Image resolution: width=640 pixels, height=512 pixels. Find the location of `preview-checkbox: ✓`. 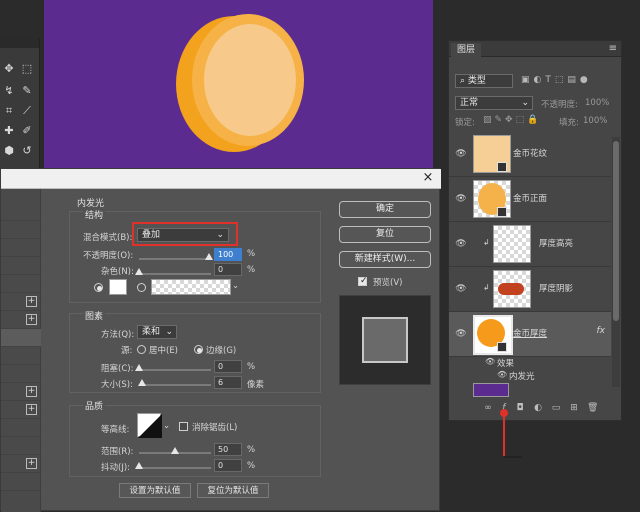

preview-checkbox: ✓ is located at coordinates (363, 281).